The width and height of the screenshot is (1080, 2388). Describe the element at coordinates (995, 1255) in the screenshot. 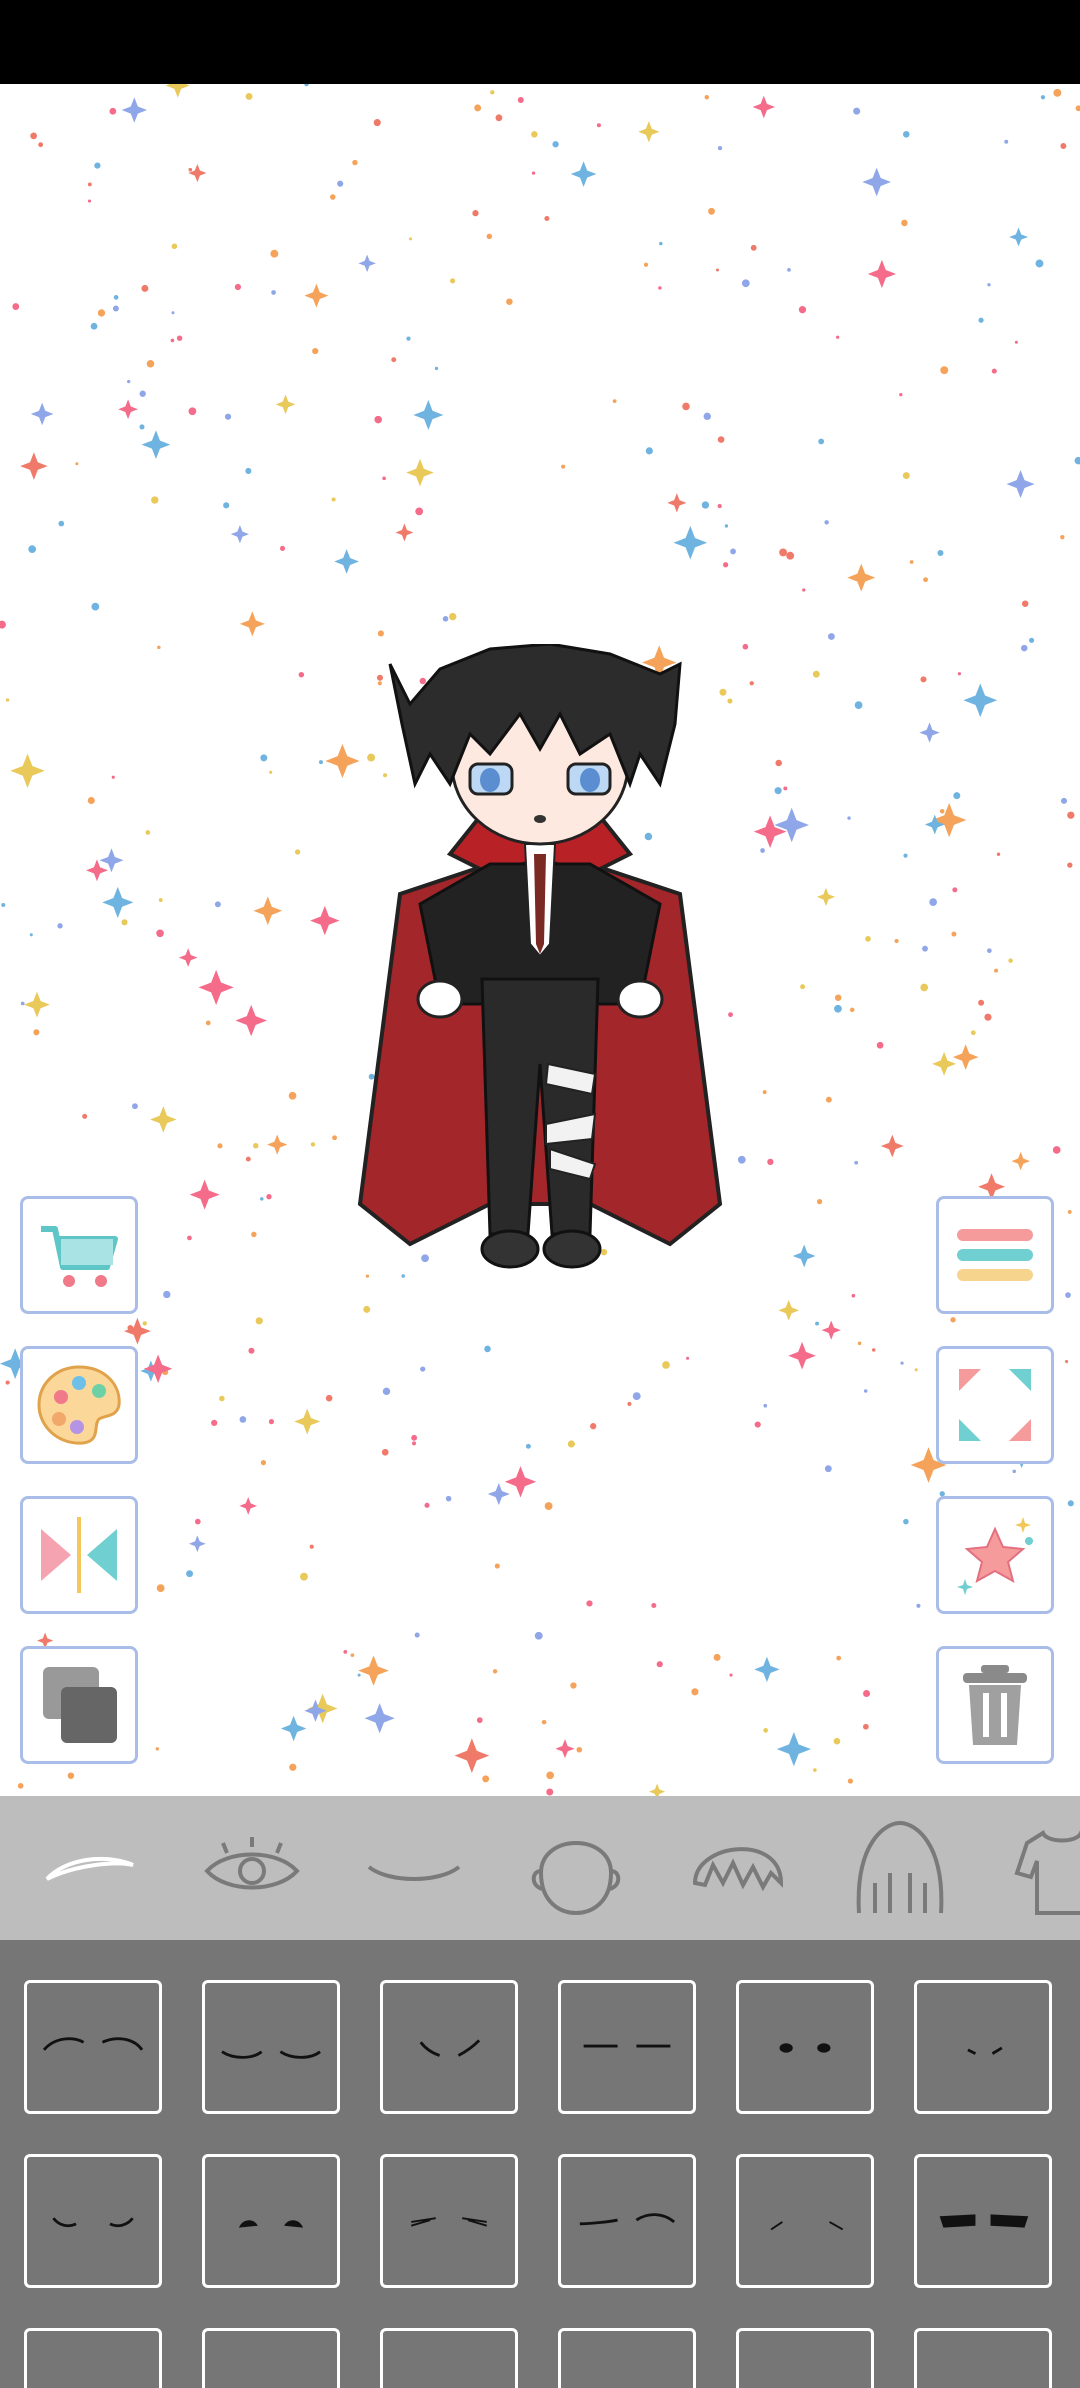

I see `menu-button` at that location.